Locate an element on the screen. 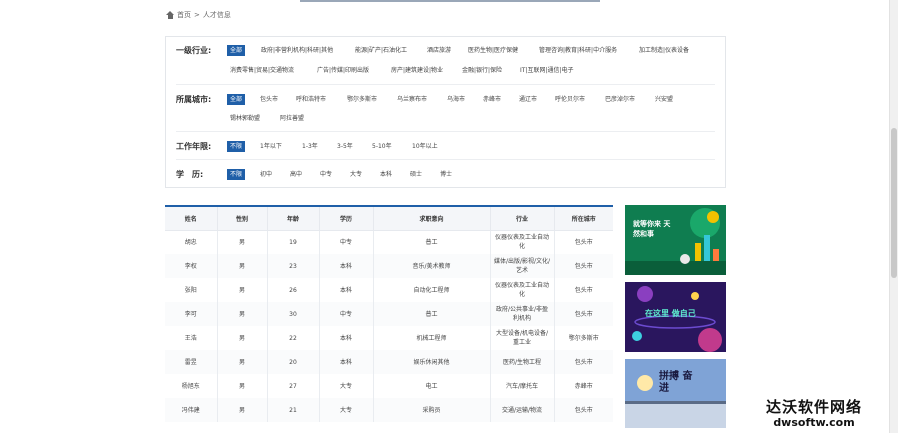 Image resolution: width=898 pixels, height=433 pixels. cell-intention: 普工 is located at coordinates (431, 314).